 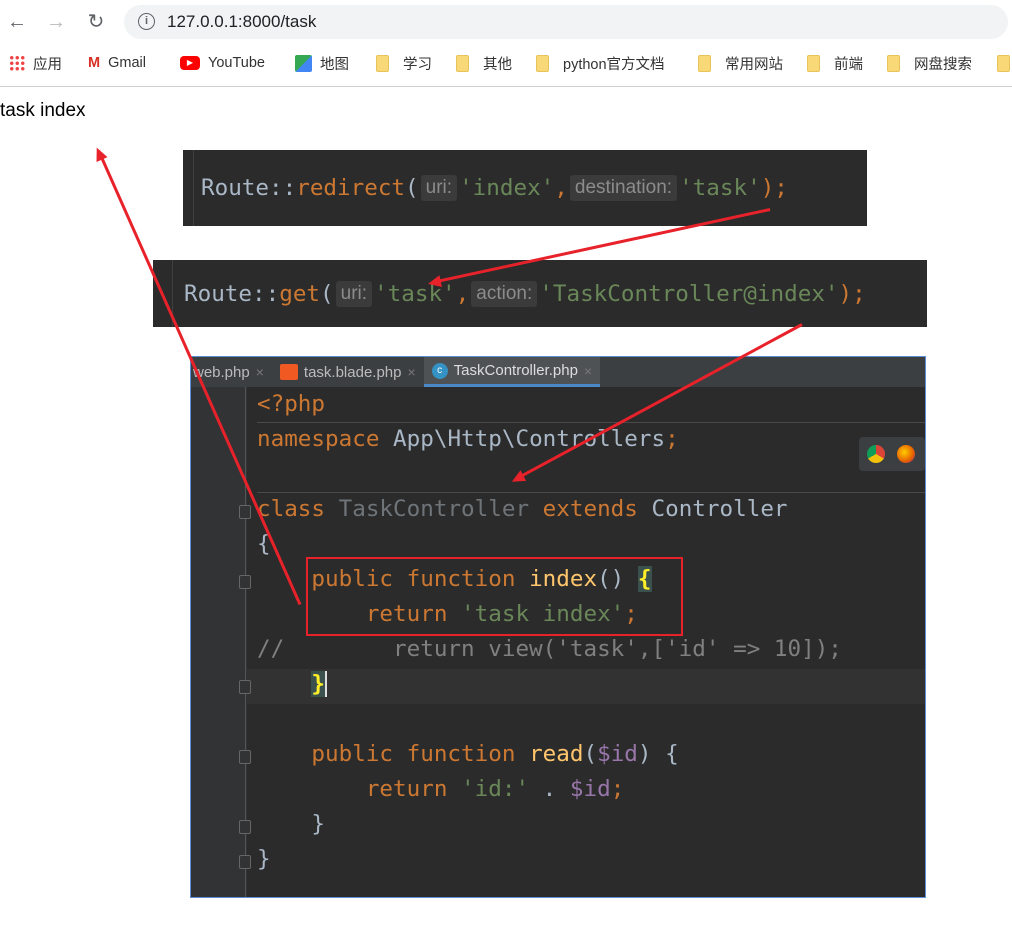 I want to click on bookmark-label: 学习, so click(x=417, y=64).